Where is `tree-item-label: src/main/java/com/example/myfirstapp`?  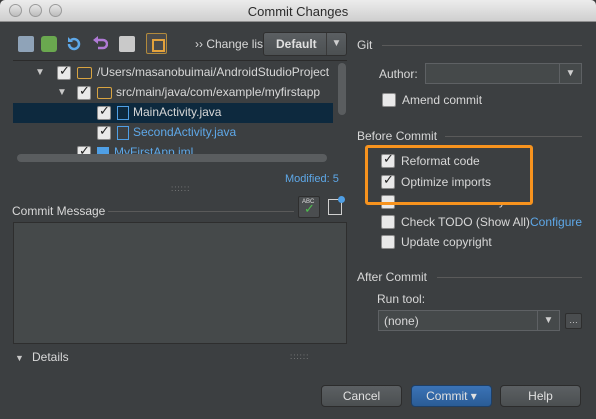
tree-item-label: src/main/java/com/example/myfirstapp is located at coordinates (218, 92).